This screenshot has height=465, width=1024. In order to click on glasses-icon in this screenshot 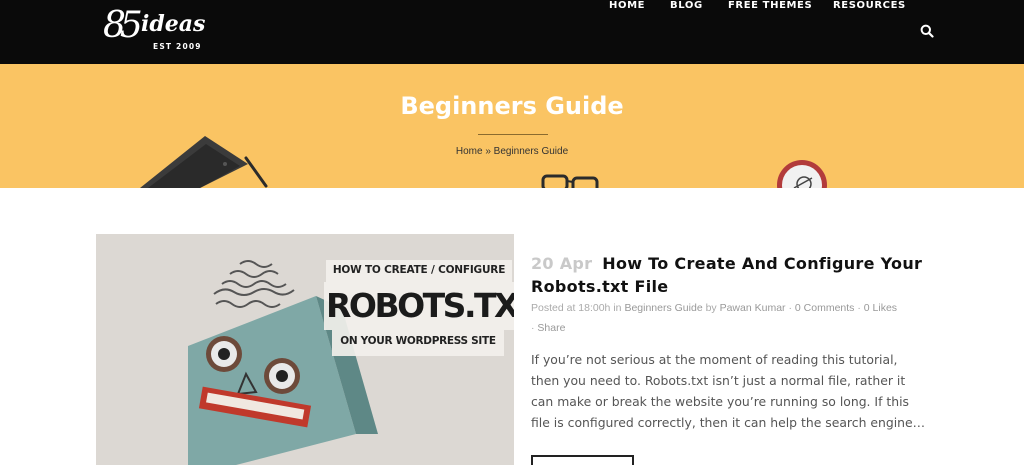, I will do `click(570, 181)`.